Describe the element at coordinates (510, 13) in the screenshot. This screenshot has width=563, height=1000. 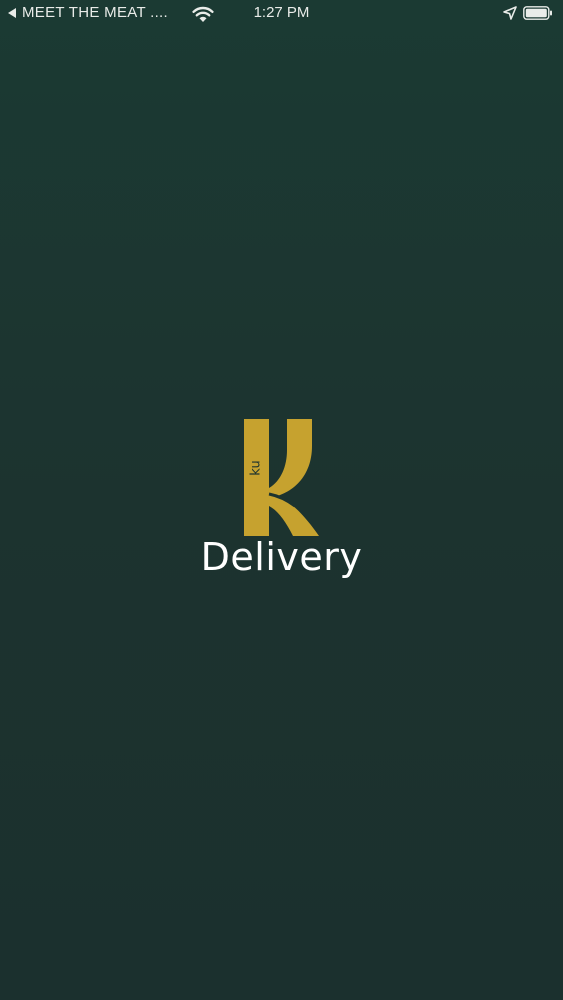
I see `location-arrow-icon` at that location.